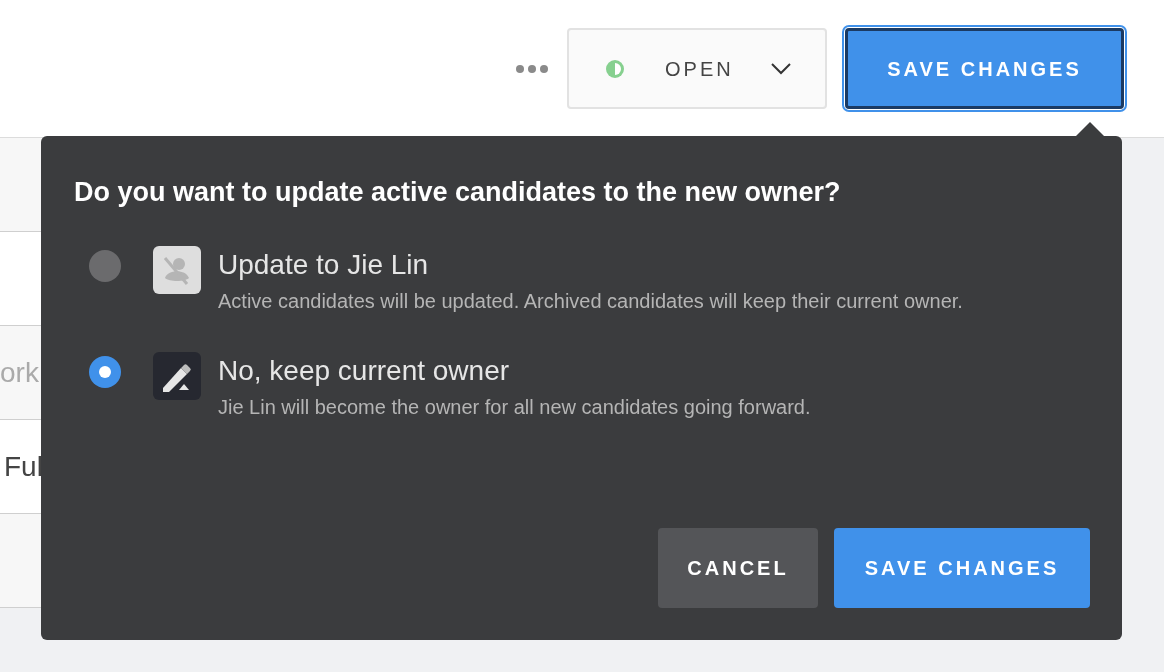  I want to click on cancel-button: CANCEL, so click(738, 568).